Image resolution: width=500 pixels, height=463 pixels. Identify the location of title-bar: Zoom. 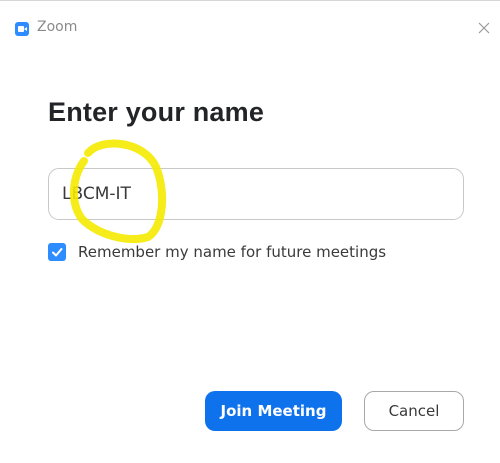
(250, 19).